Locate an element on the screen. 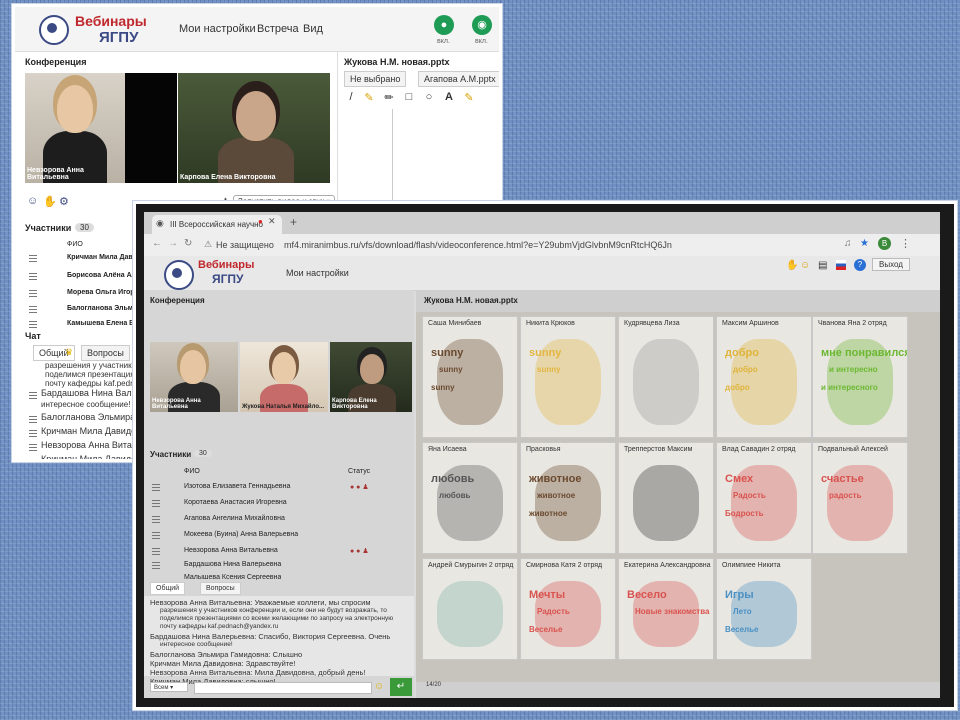 The image size is (960, 720). help-icon: ? is located at coordinates (860, 265).